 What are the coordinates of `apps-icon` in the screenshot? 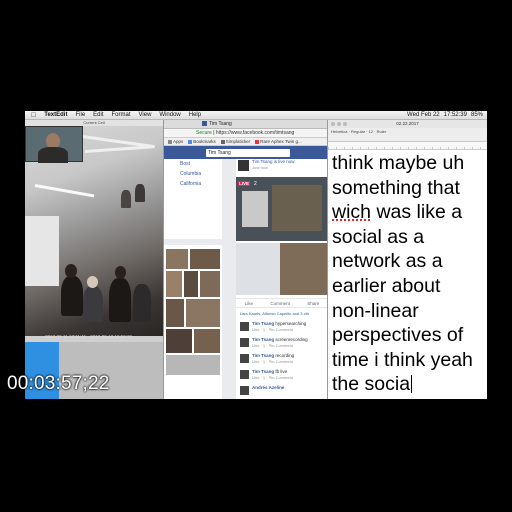 It's located at (170, 141).